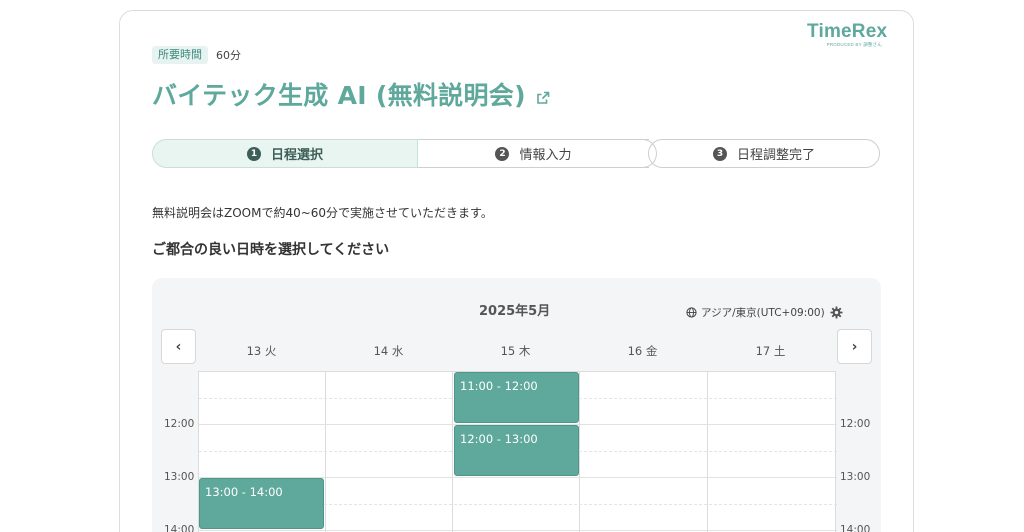 The height and width of the screenshot is (532, 1024). Describe the element at coordinates (836, 312) in the screenshot. I see `gear-icon` at that location.